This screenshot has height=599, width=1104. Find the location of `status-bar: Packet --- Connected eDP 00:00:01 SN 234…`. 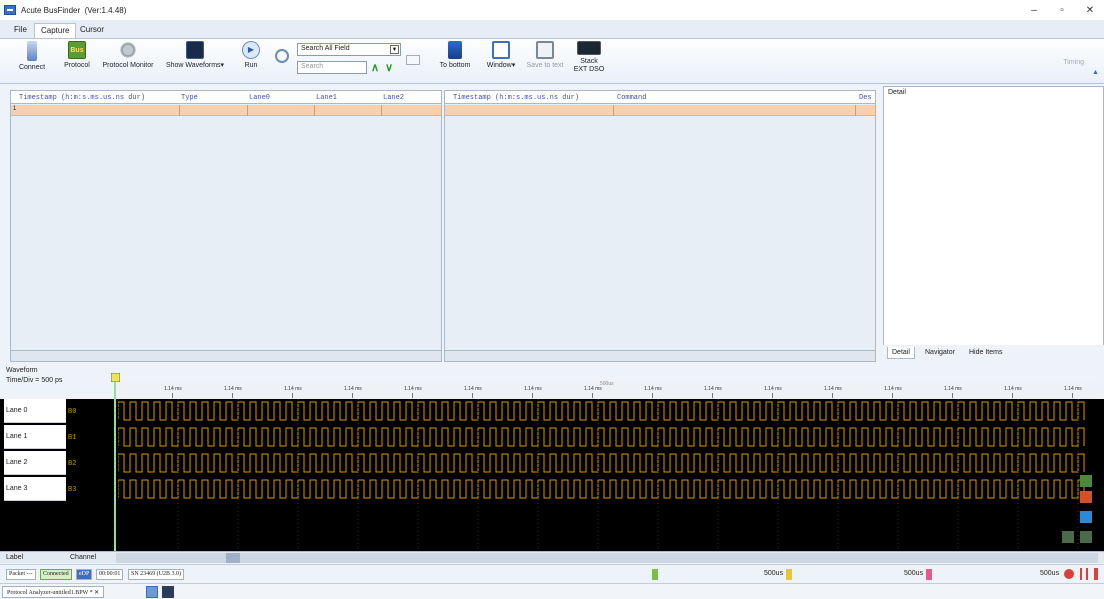

status-bar: Packet --- Connected eDP 00:00:01 SN 234… is located at coordinates (552, 573).